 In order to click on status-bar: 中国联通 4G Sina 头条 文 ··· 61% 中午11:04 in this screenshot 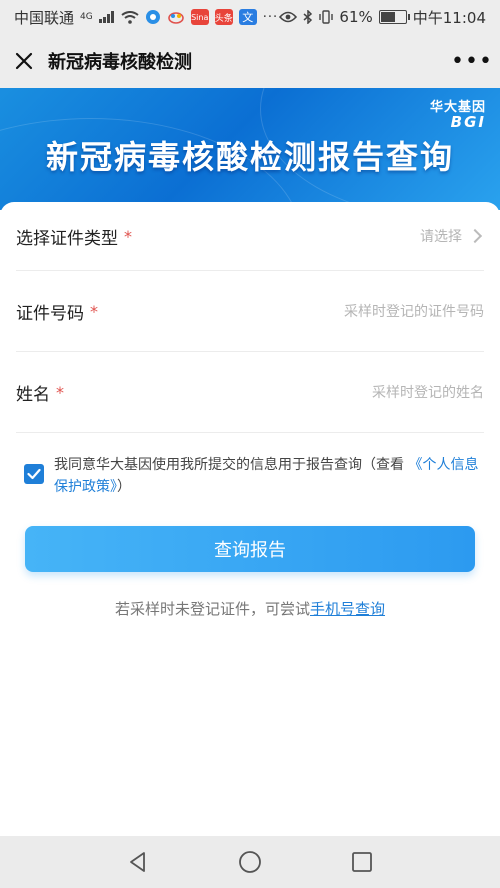, I will do `click(250, 17)`.